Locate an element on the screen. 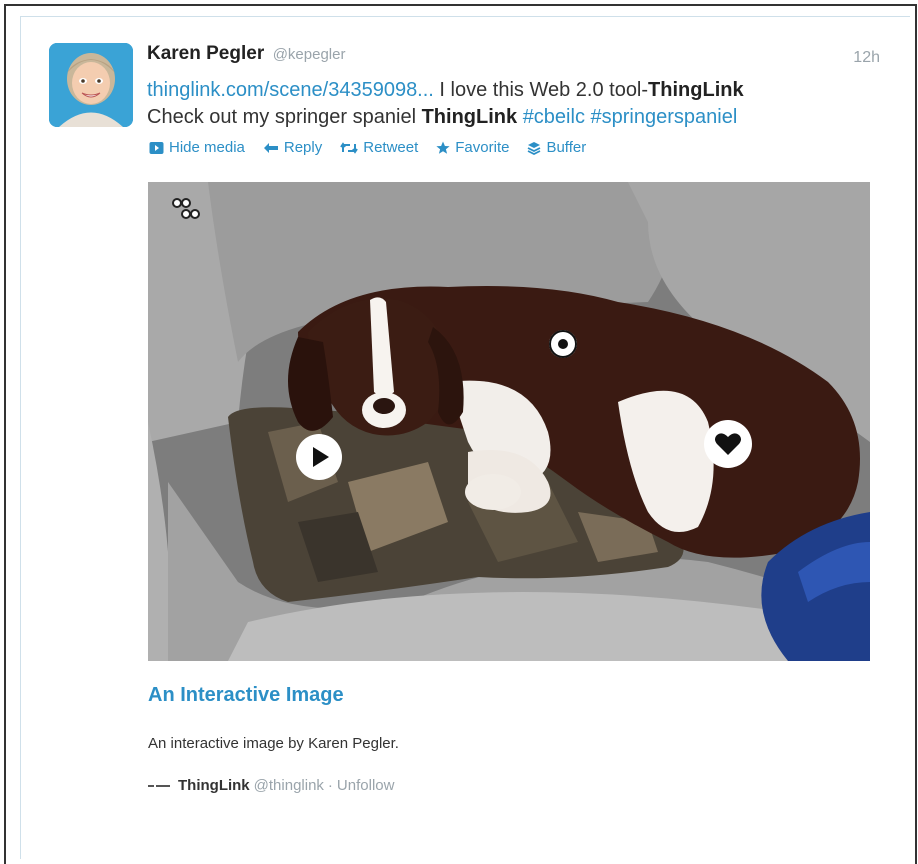 This screenshot has width=918, height=864. heart-hotspot is located at coordinates (728, 444).